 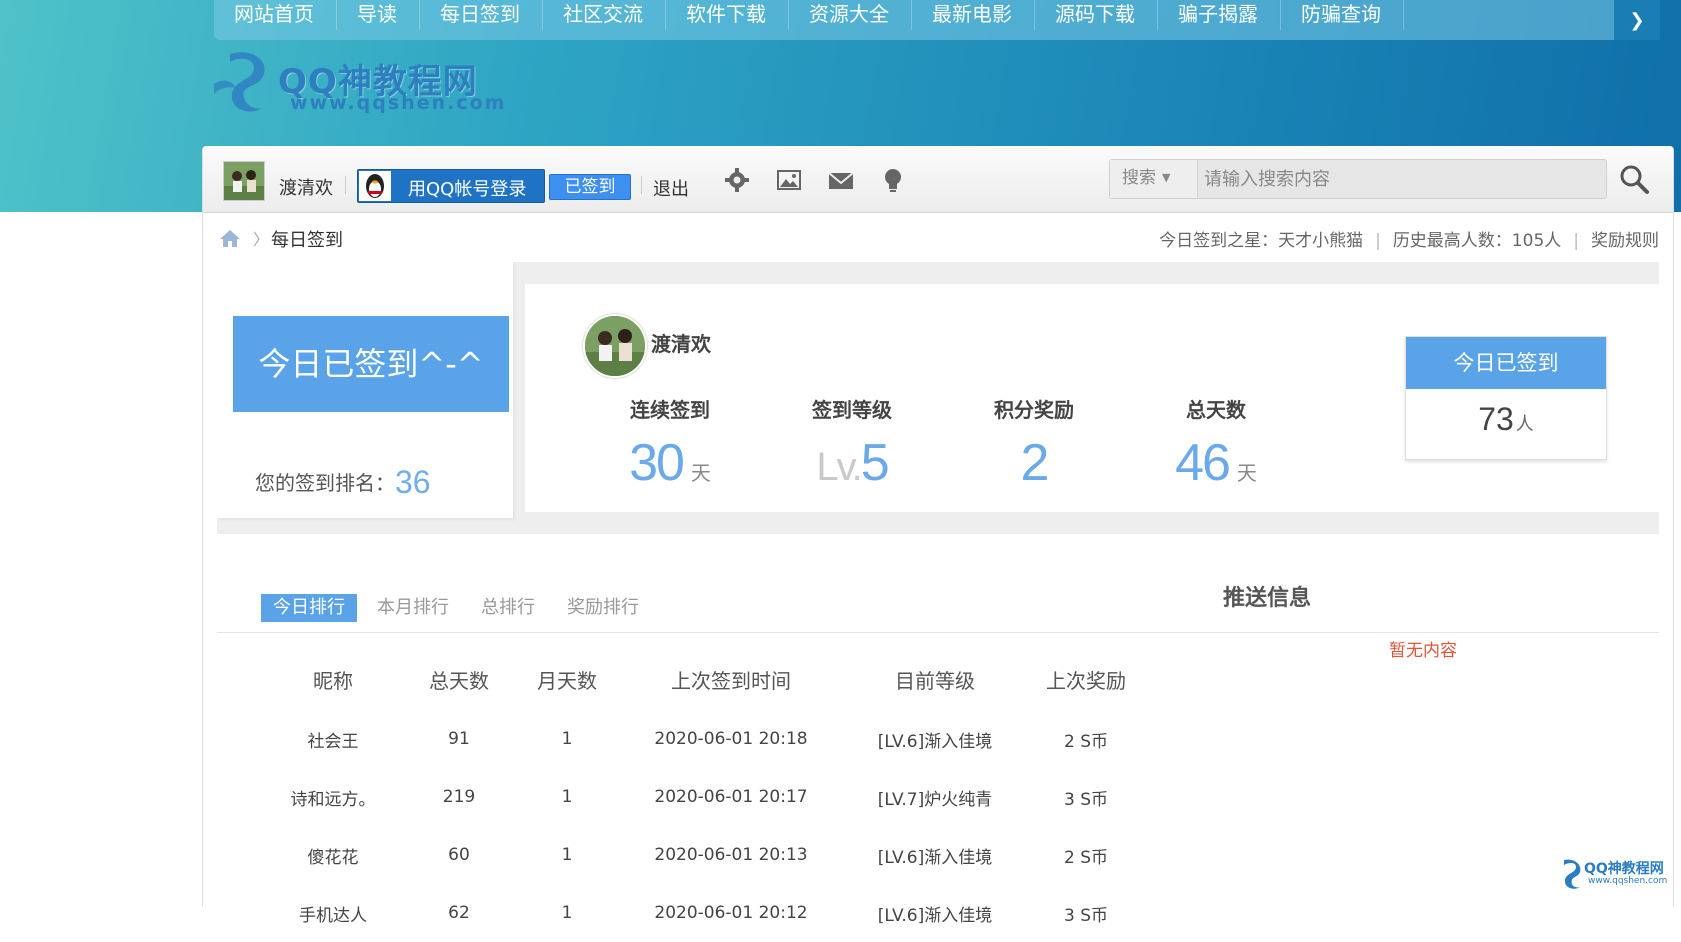 I want to click on site-logo: QQ神教程网 www.qqshen.com, so click(x=357, y=81).